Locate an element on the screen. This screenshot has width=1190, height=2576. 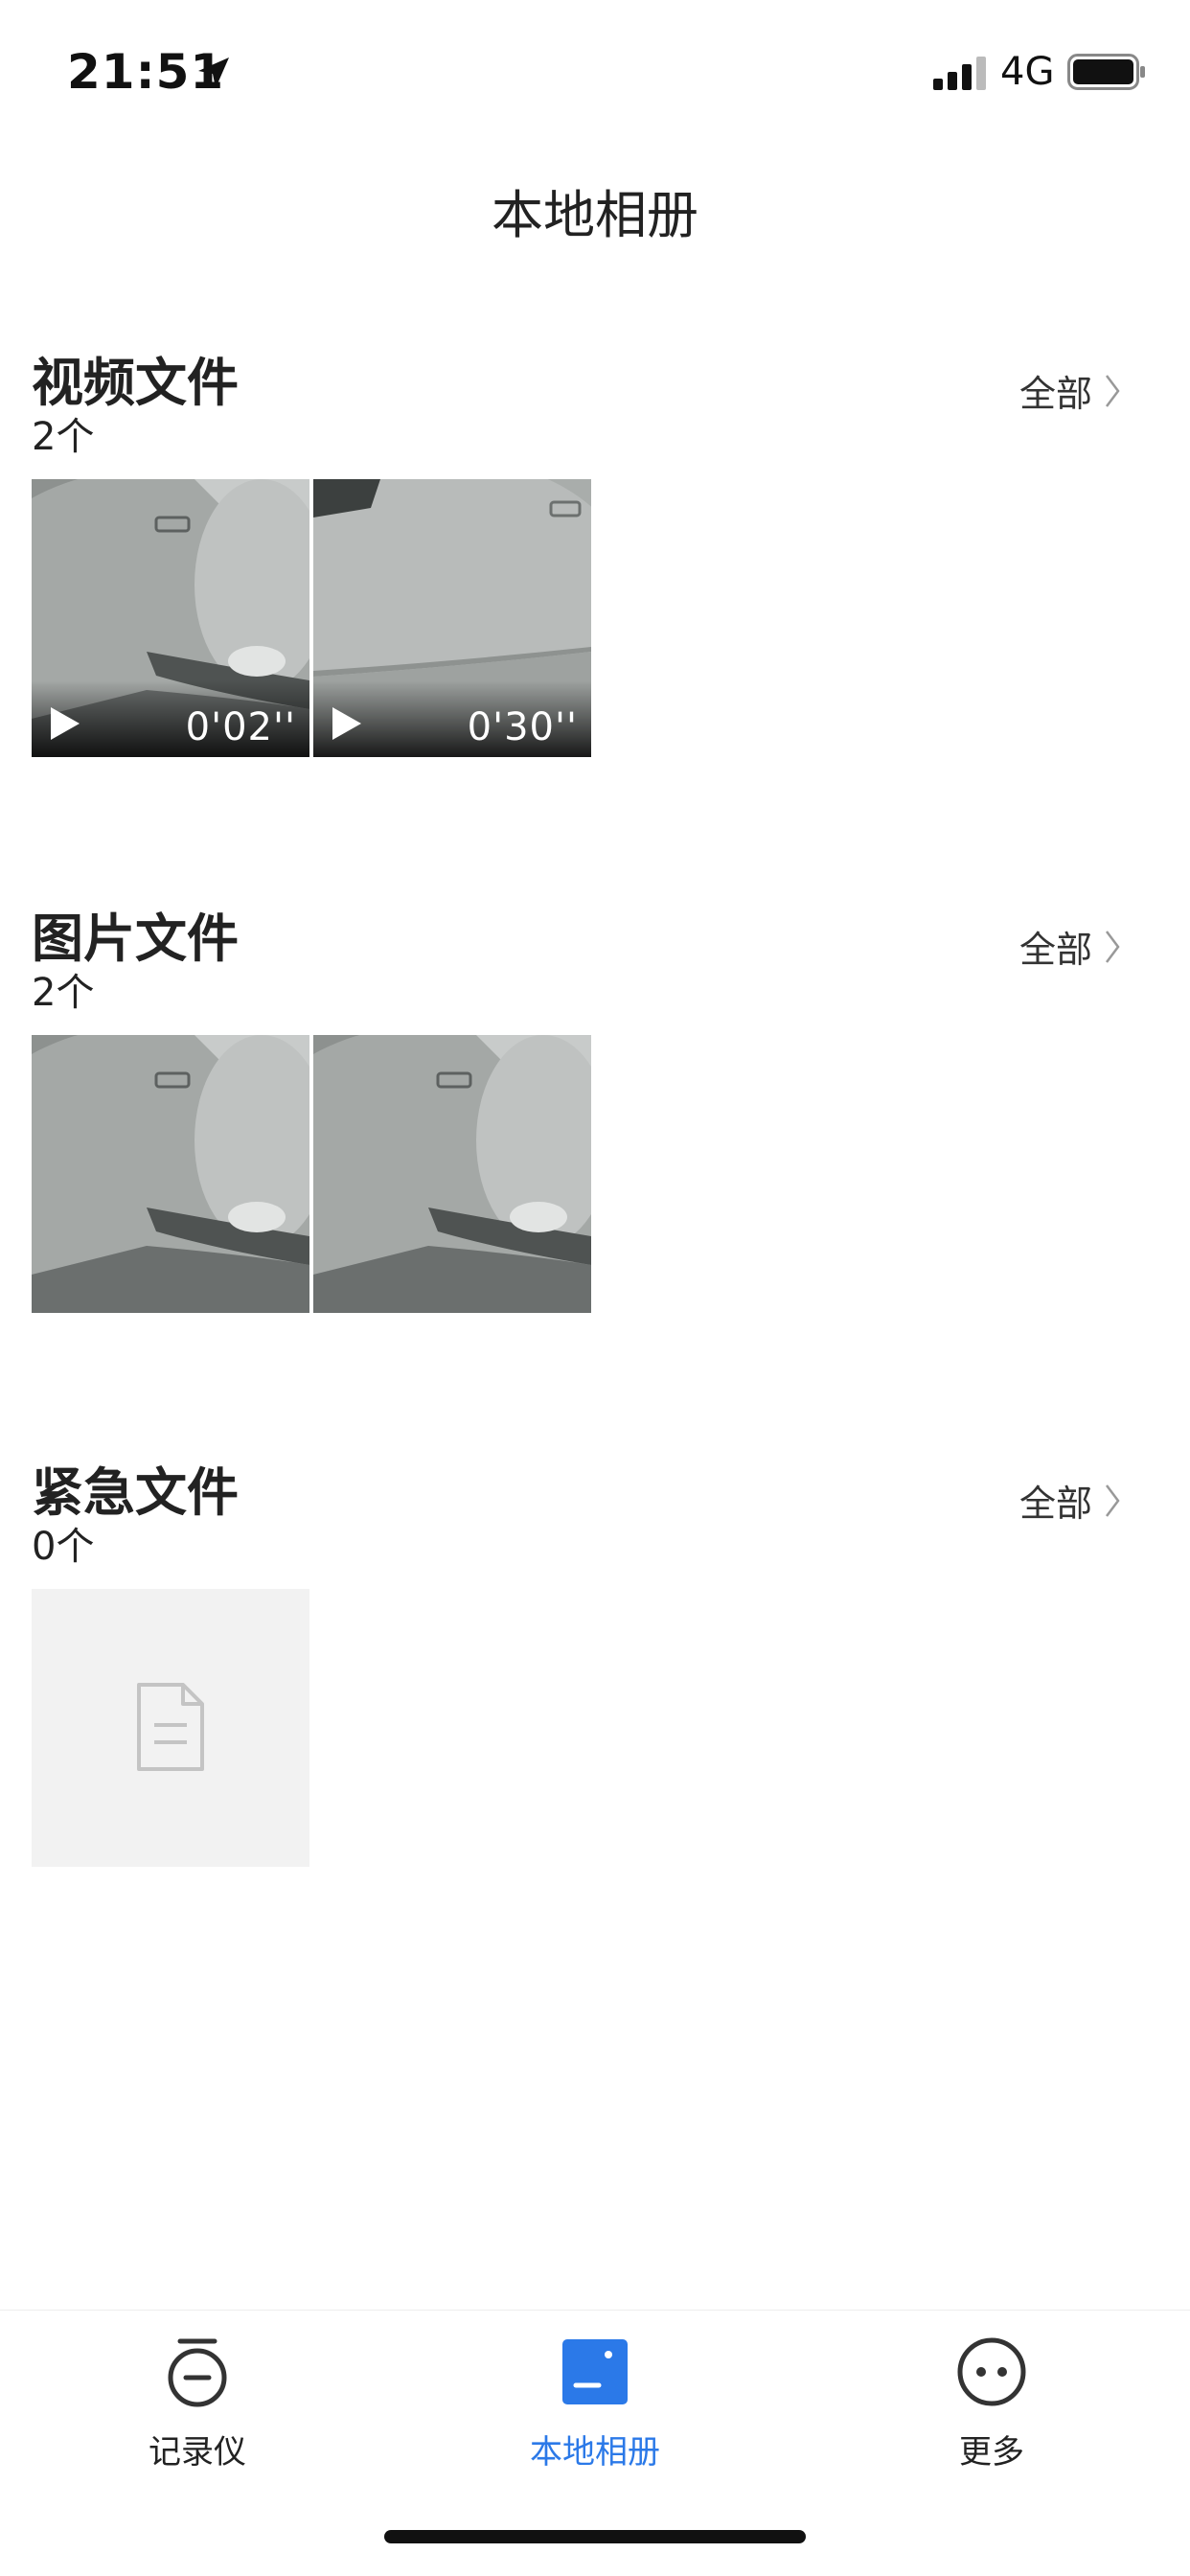
picture-thumbnails is located at coordinates (311, 1174).